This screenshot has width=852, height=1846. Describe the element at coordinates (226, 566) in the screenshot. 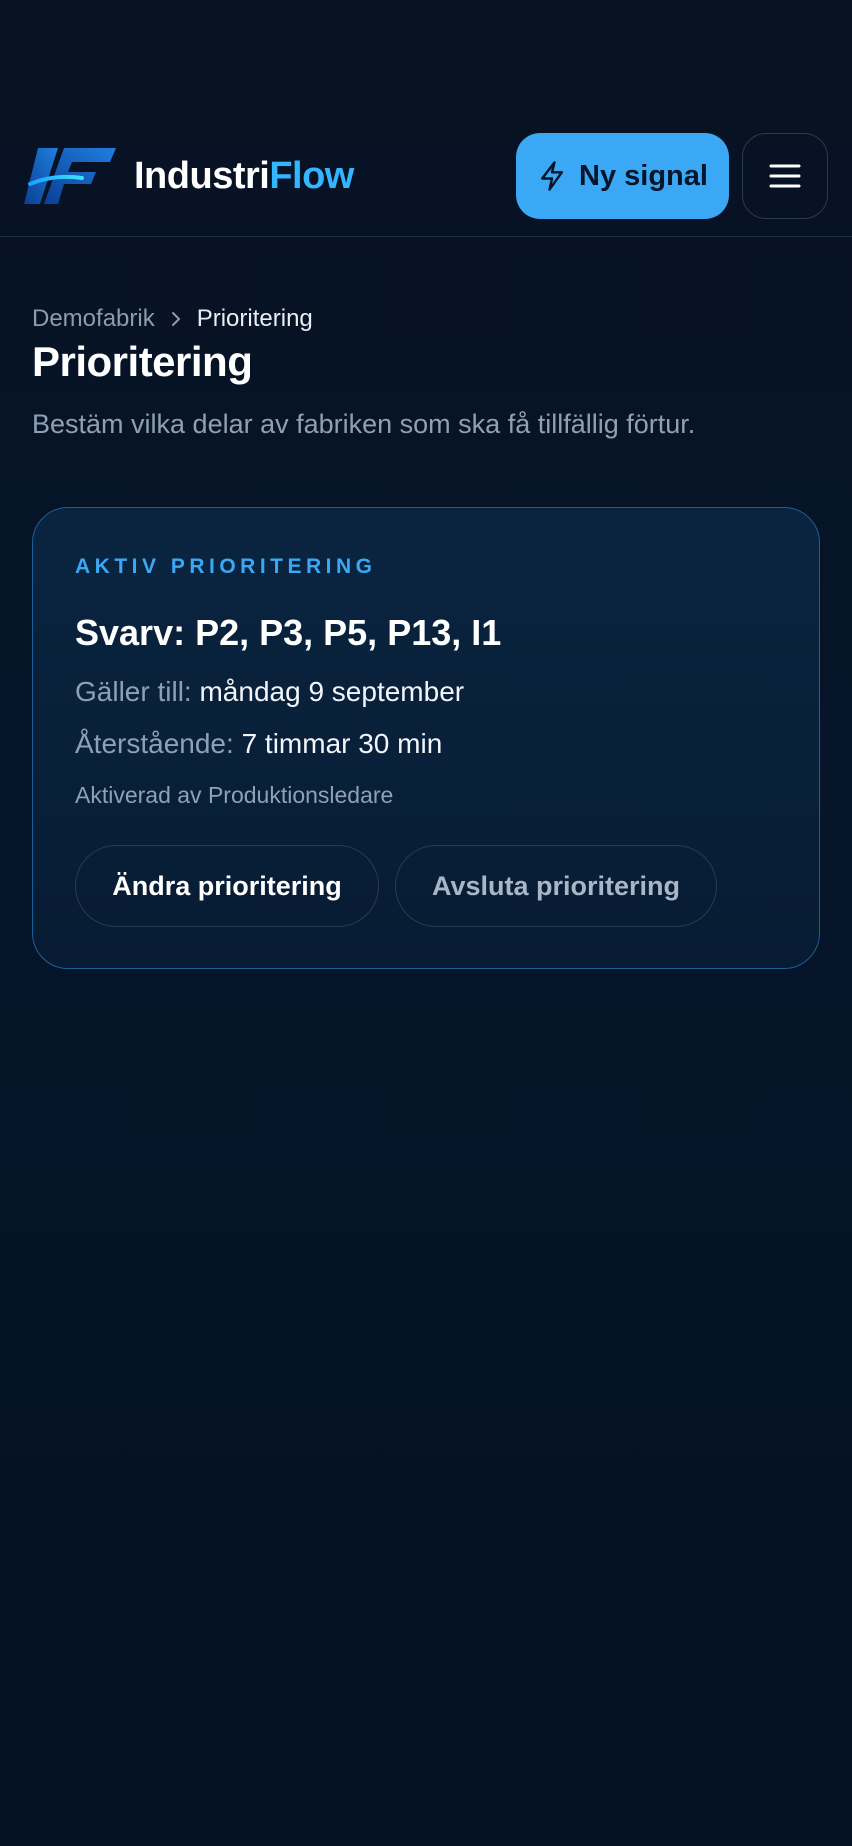

I see `card-label: AKTIV PRIORITERING` at that location.